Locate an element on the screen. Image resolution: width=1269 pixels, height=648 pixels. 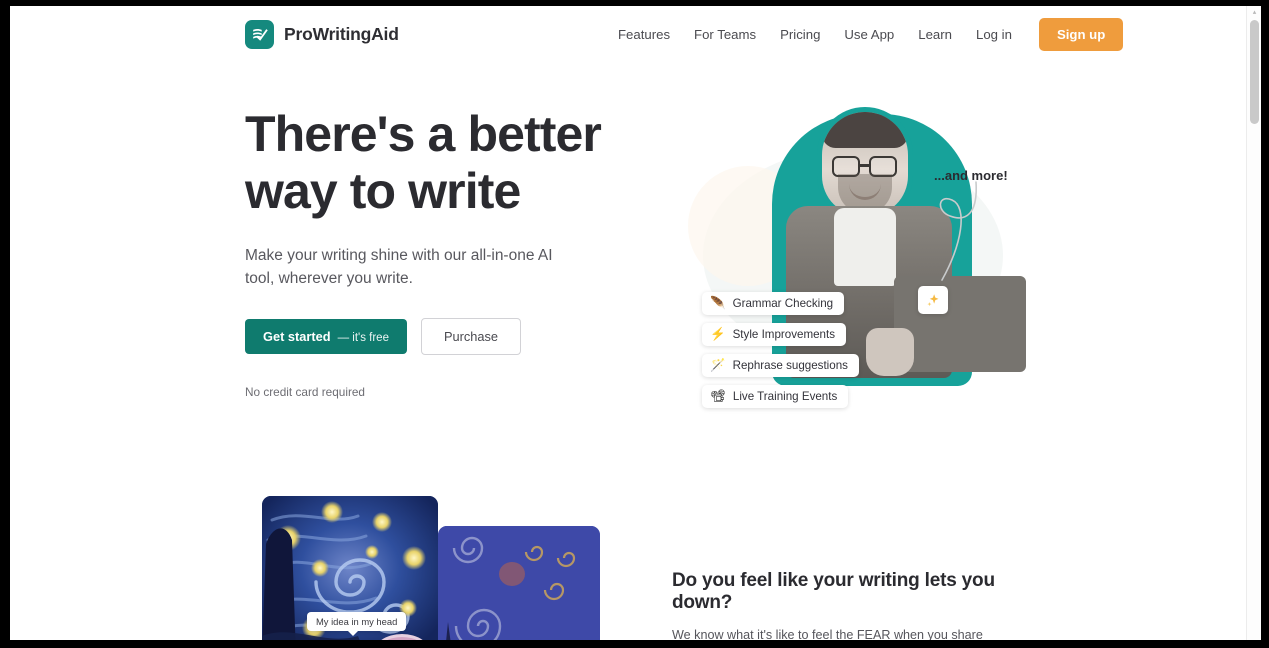
no-credit-card-note: No credit card required is located at coordinates (305, 392).